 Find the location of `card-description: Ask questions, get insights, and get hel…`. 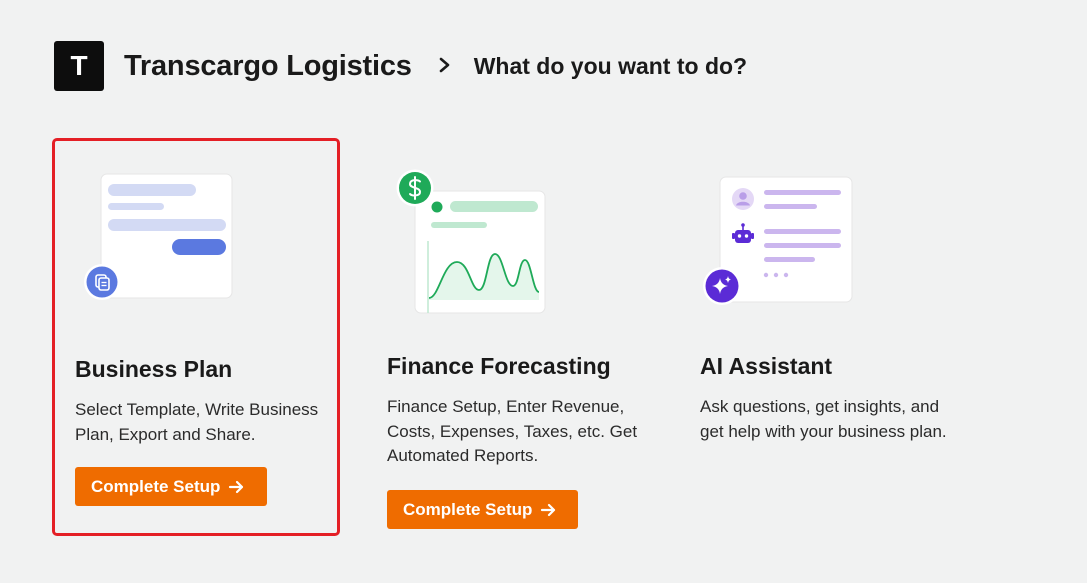

card-description: Ask questions, get insights, and get hel… is located at coordinates (823, 419).